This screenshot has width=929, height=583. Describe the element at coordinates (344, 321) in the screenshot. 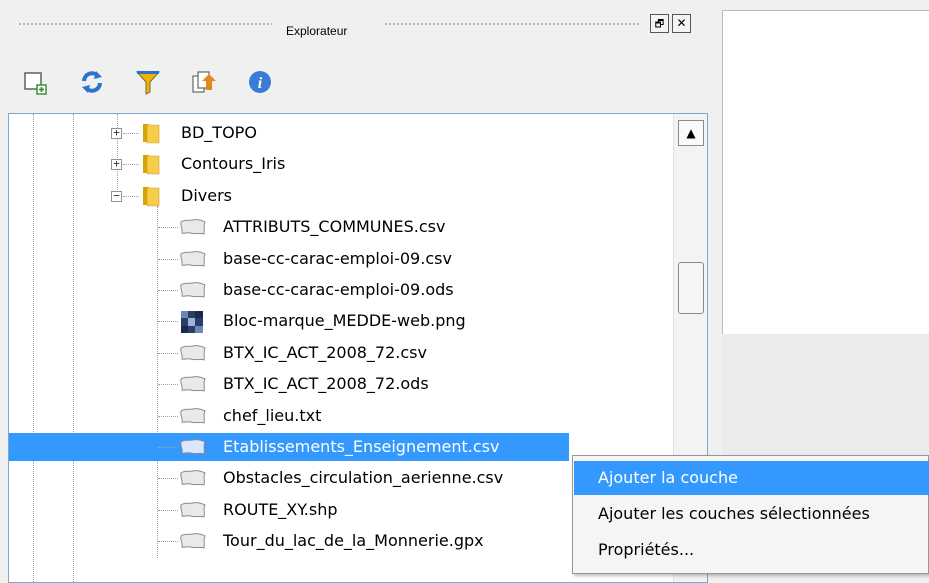

I see `tree-file-label: Bloc-marque_MEDDE-web.png` at that location.